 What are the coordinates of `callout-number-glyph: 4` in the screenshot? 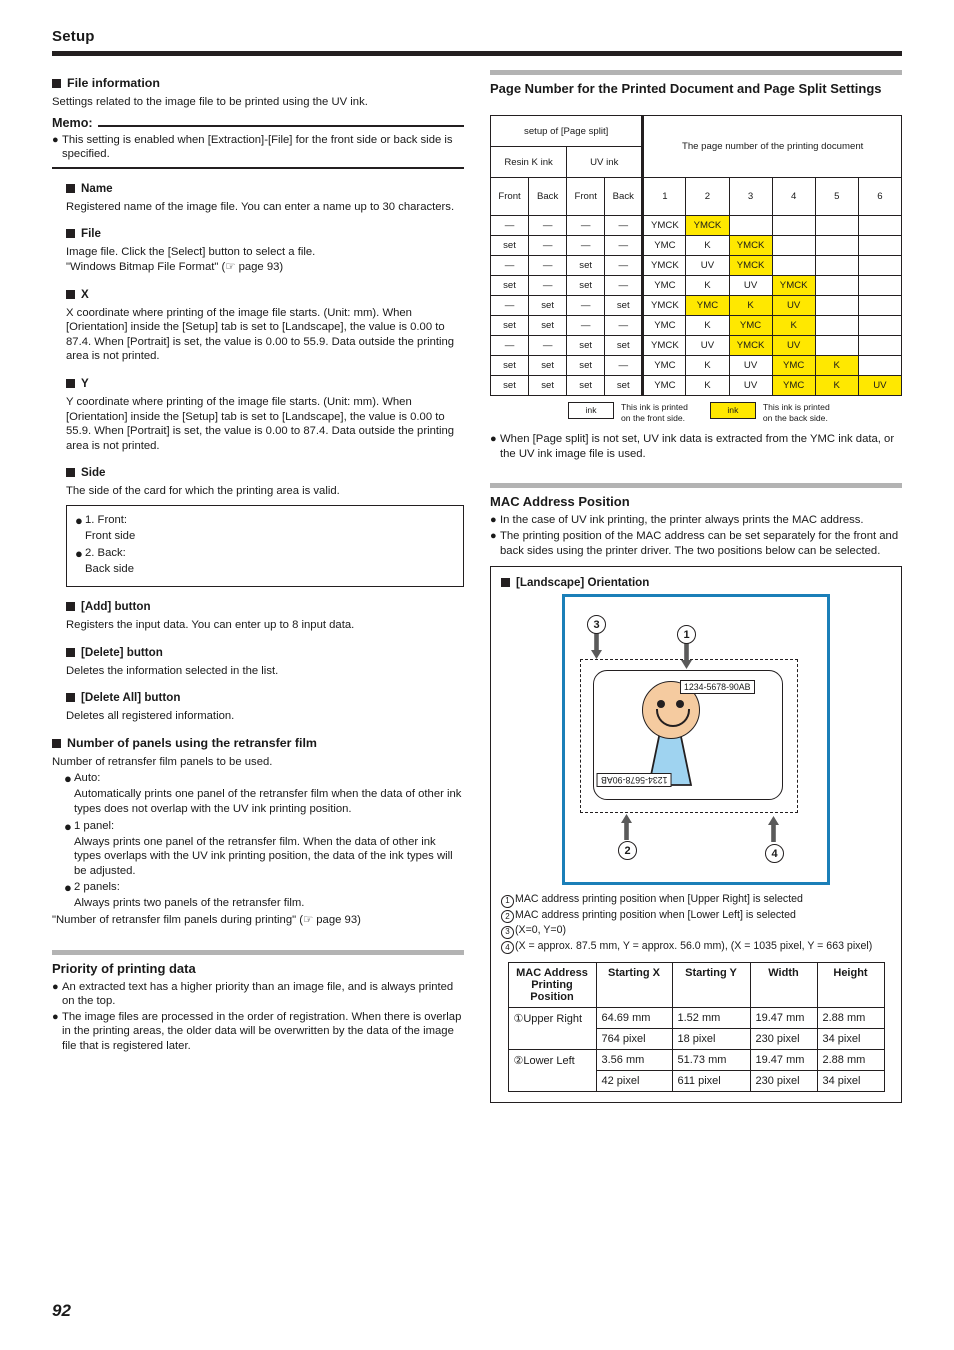 It's located at (507, 948).